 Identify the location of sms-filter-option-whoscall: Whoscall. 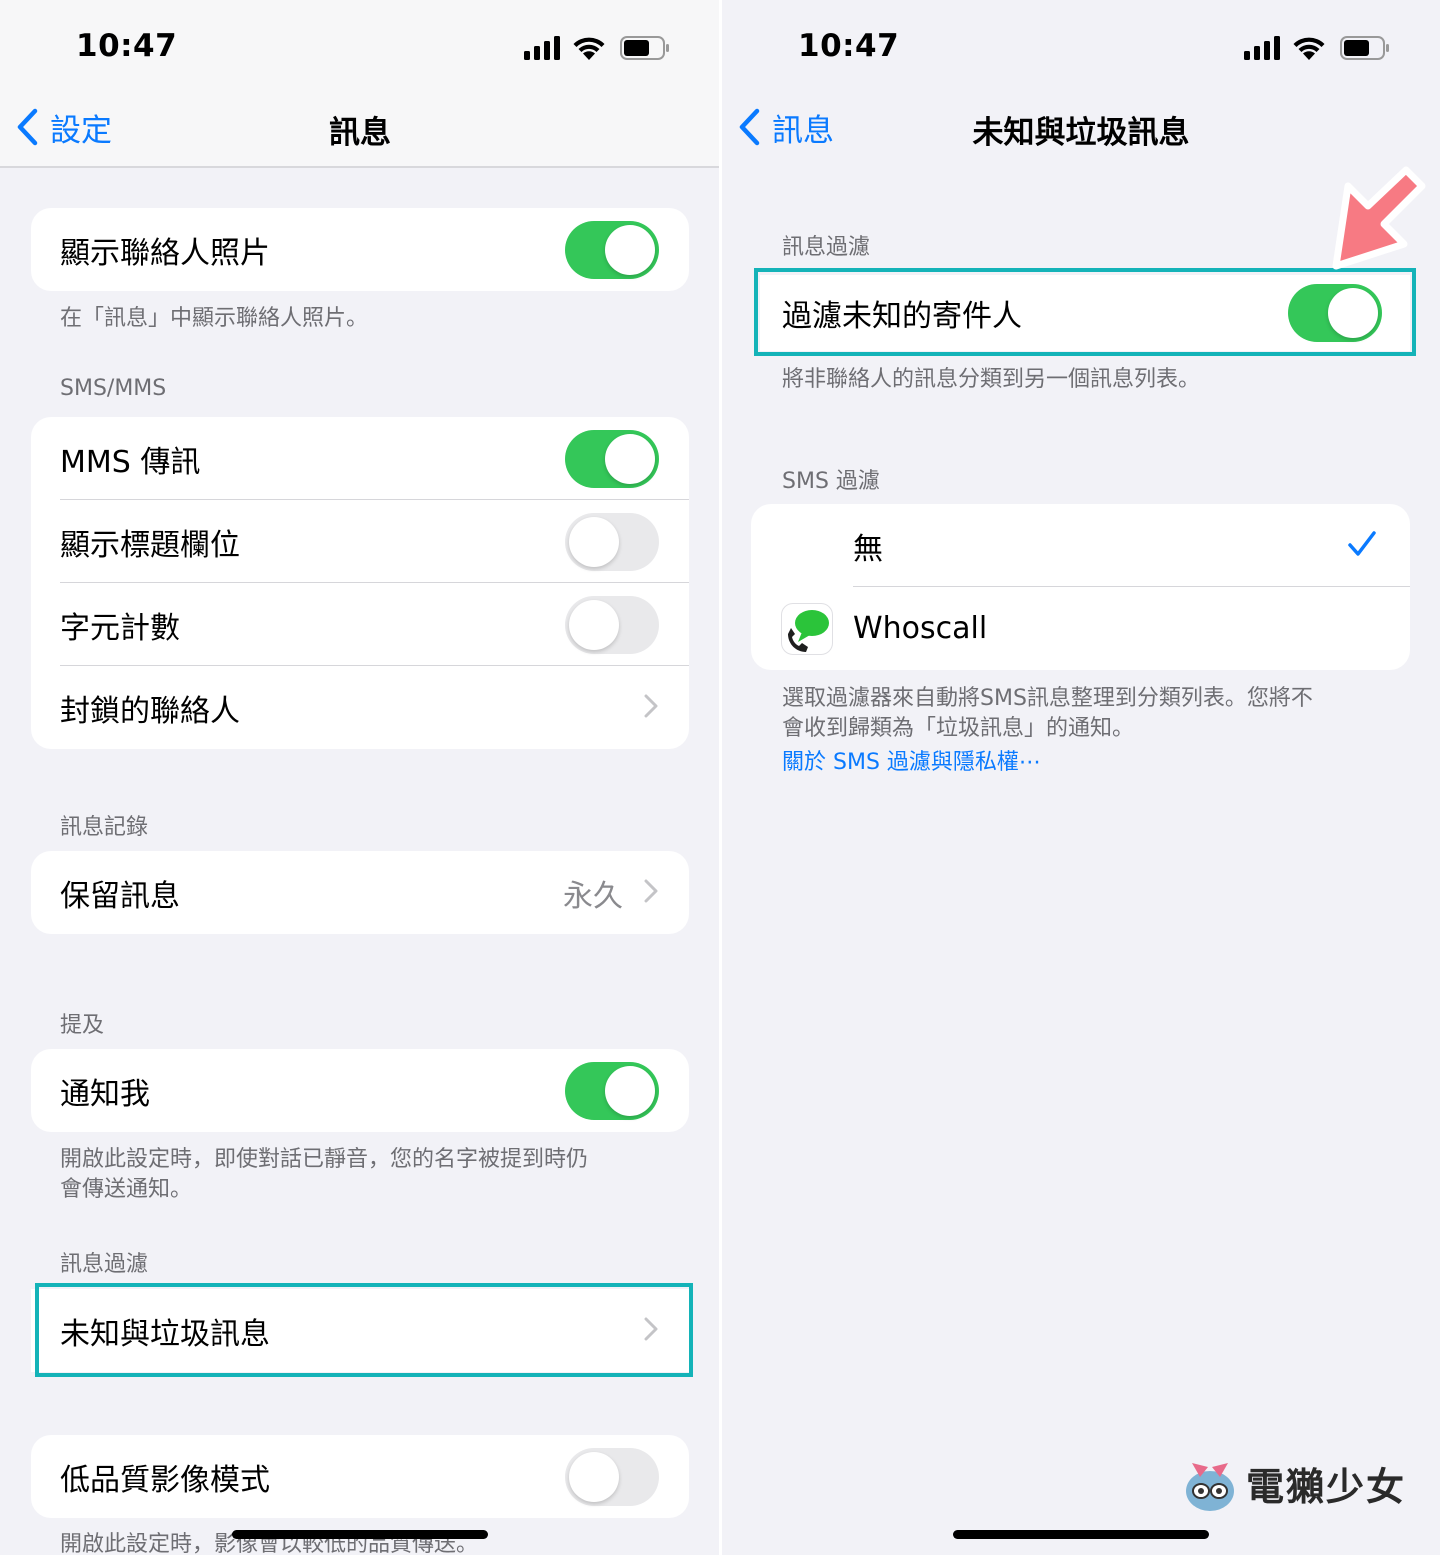
(1080, 628).